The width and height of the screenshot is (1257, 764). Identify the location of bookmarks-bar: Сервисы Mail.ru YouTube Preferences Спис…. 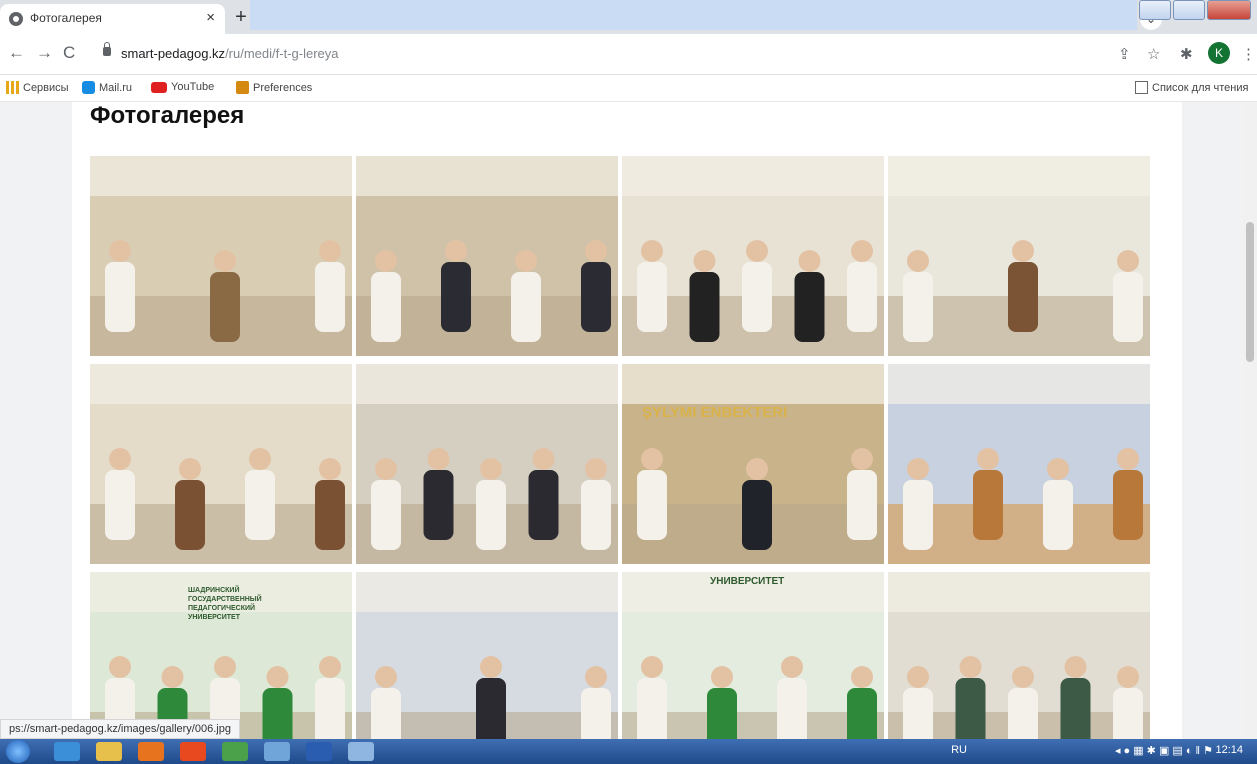
(628, 88).